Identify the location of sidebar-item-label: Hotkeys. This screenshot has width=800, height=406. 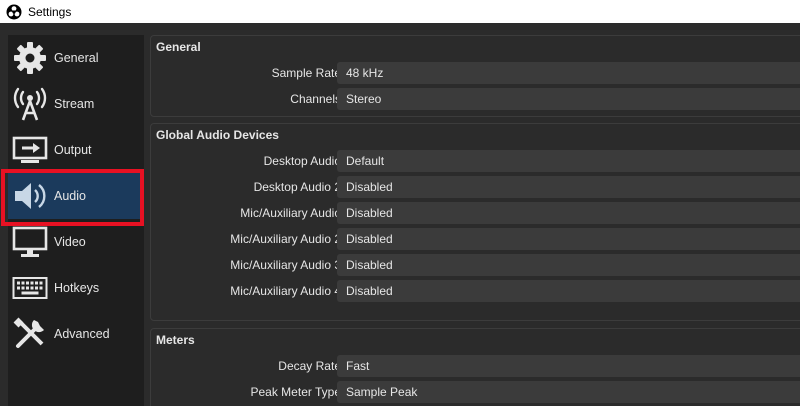
(77, 288).